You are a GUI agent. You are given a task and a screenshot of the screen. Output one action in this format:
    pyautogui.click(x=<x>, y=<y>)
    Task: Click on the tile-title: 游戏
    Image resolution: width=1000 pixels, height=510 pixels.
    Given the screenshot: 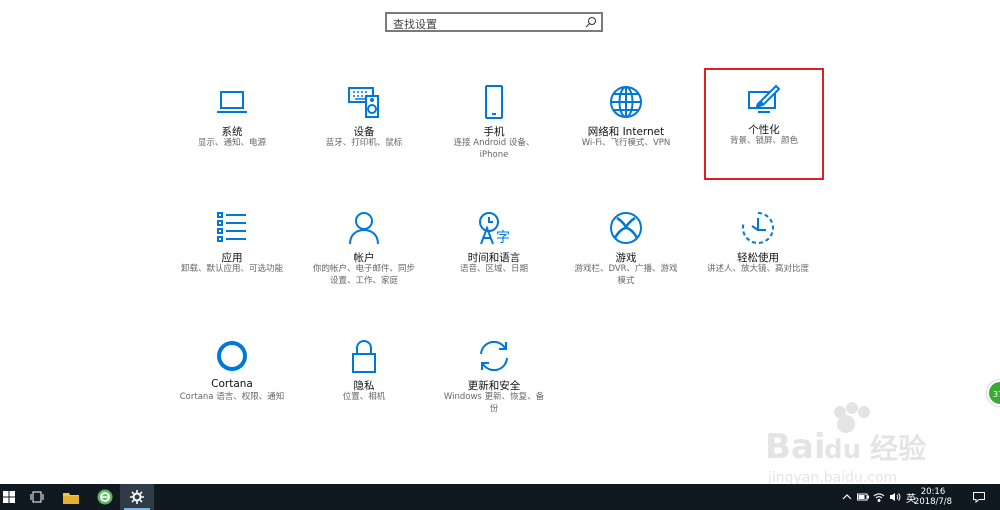 What is the action you would take?
    pyautogui.click(x=626, y=258)
    